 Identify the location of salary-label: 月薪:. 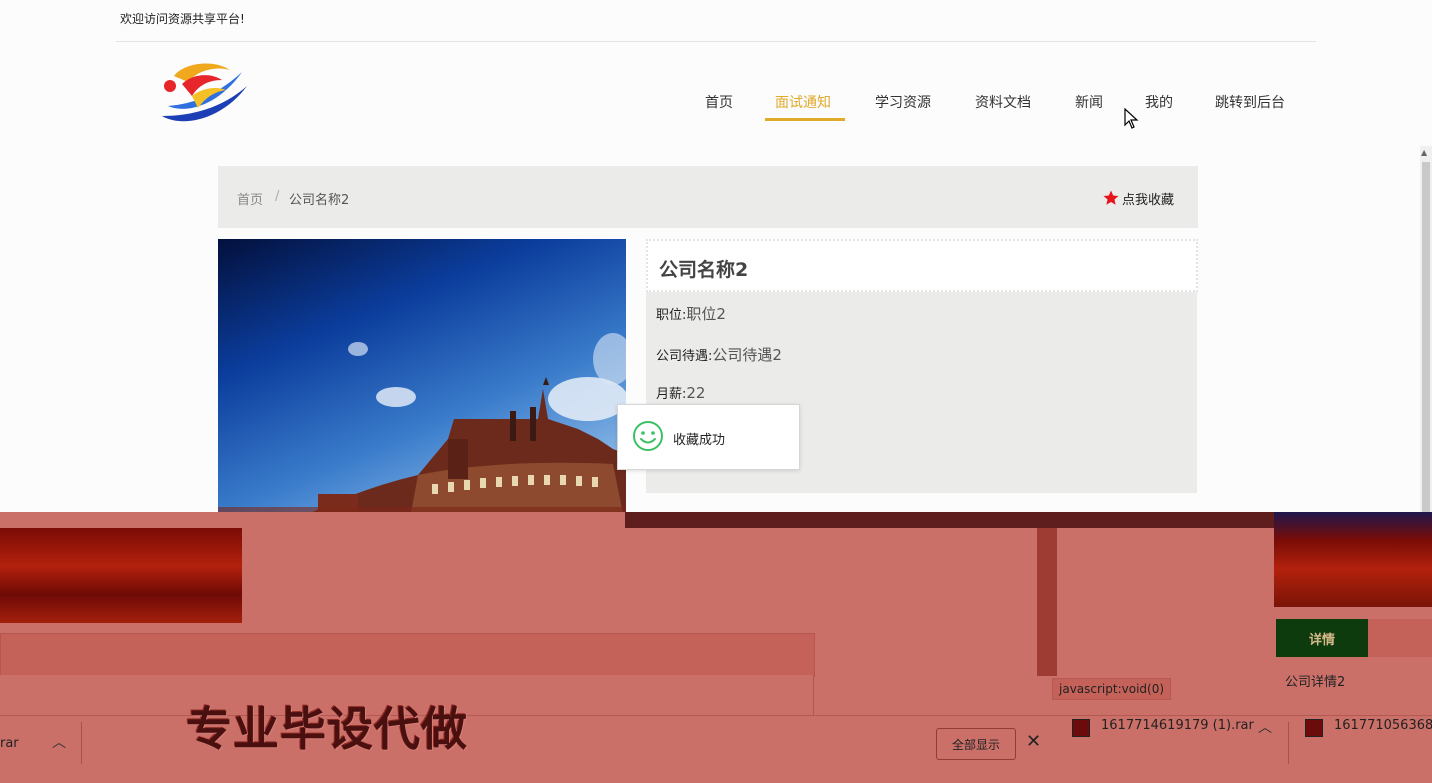
(671, 394).